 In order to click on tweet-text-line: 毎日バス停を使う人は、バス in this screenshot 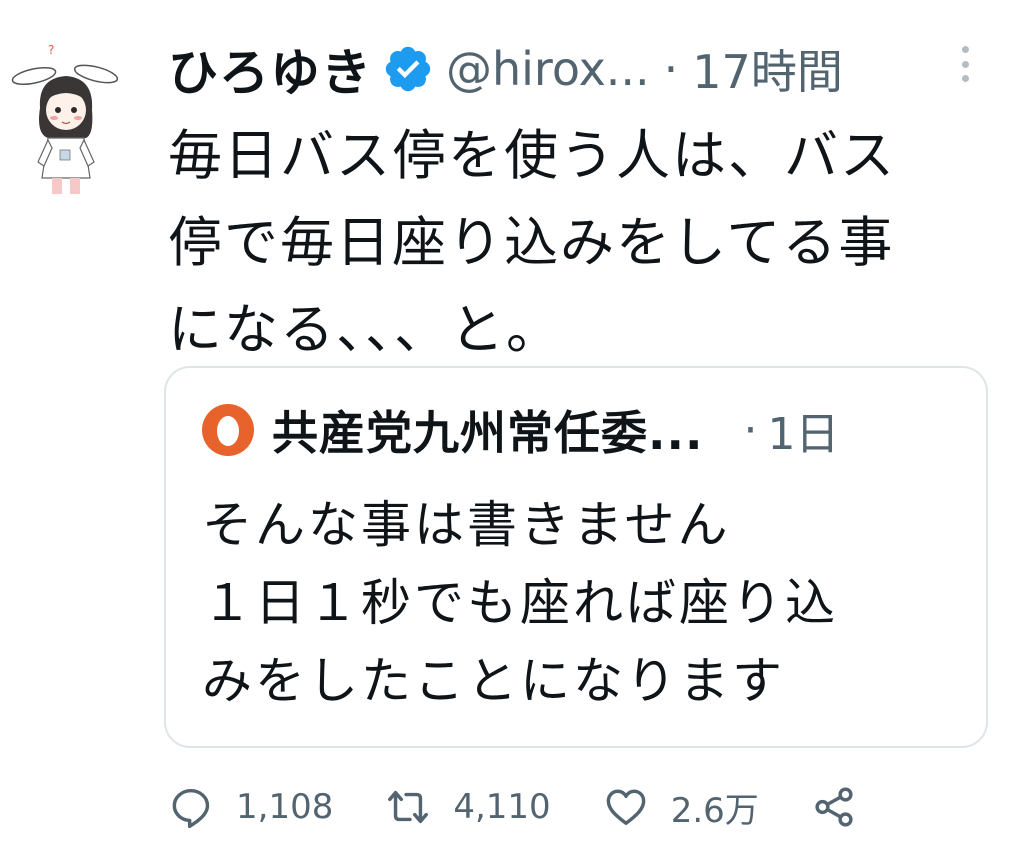, I will do `click(532, 155)`.